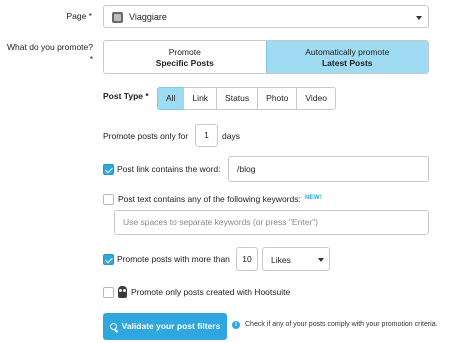  Describe the element at coordinates (173, 259) in the screenshot. I see `more-than-label: Promote posts with more than` at that location.